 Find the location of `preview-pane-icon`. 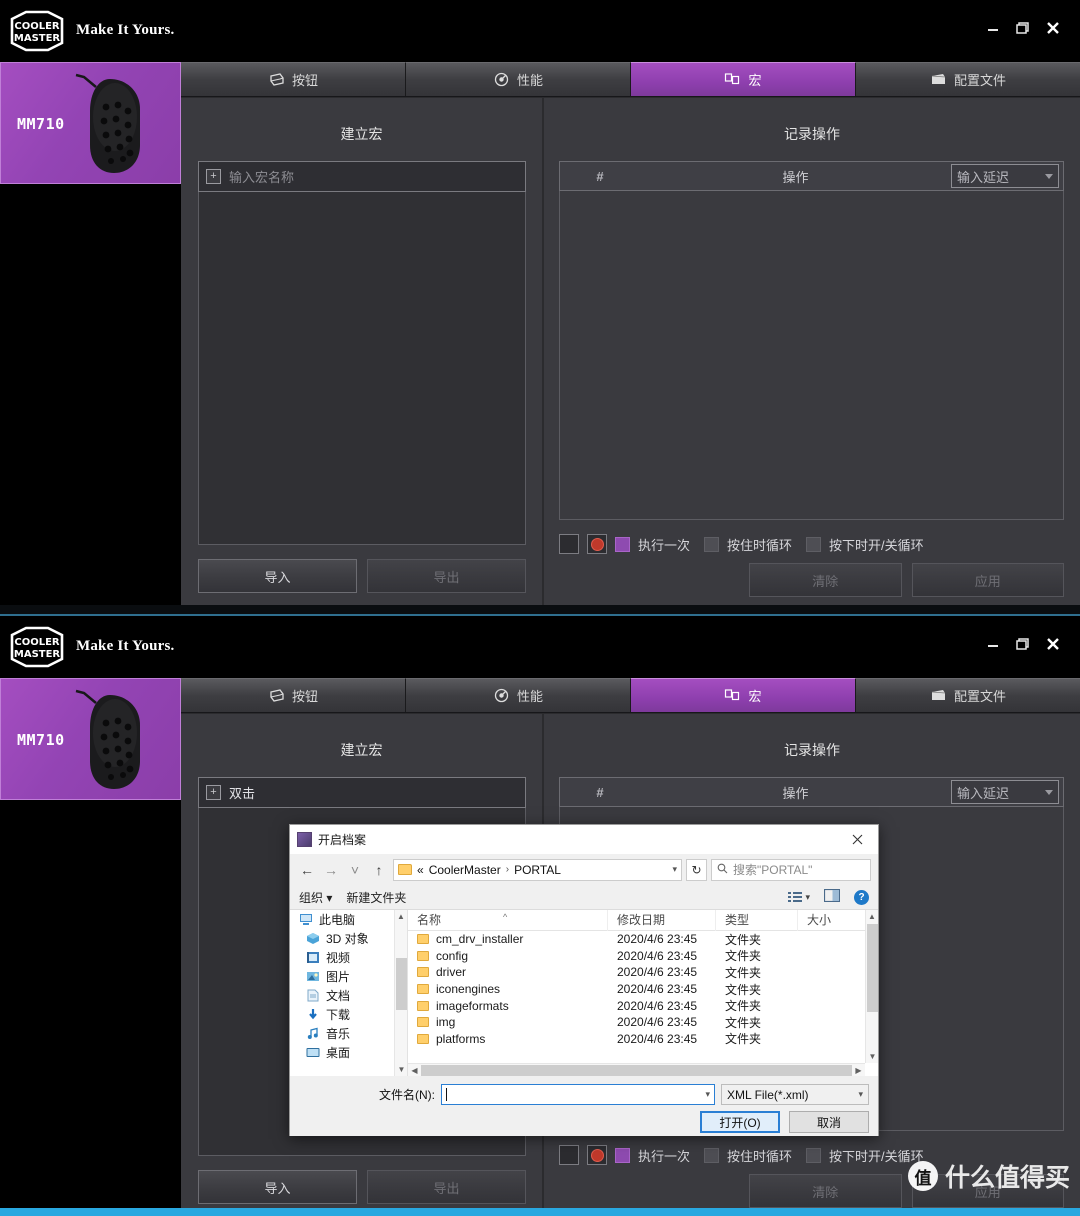

preview-pane-icon is located at coordinates (832, 896).